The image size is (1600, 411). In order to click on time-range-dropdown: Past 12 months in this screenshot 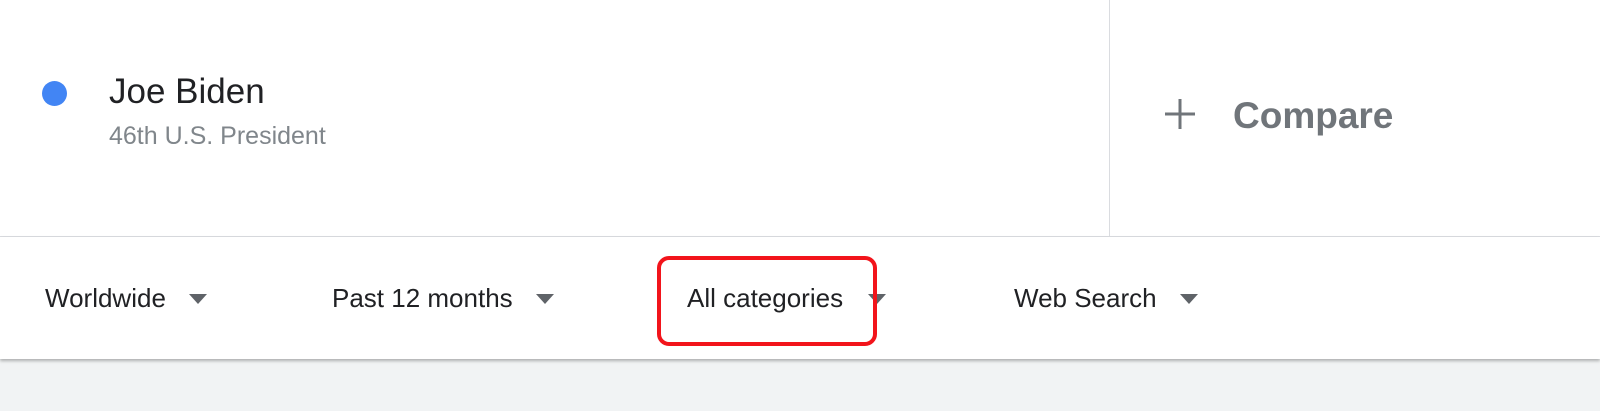, I will do `click(443, 298)`.